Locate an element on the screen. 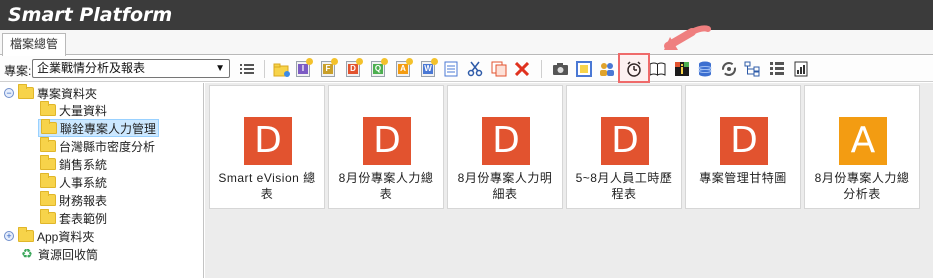 The width and height of the screenshot is (933, 278). tree-item-big-data: 大量資料 is located at coordinates (73, 110).